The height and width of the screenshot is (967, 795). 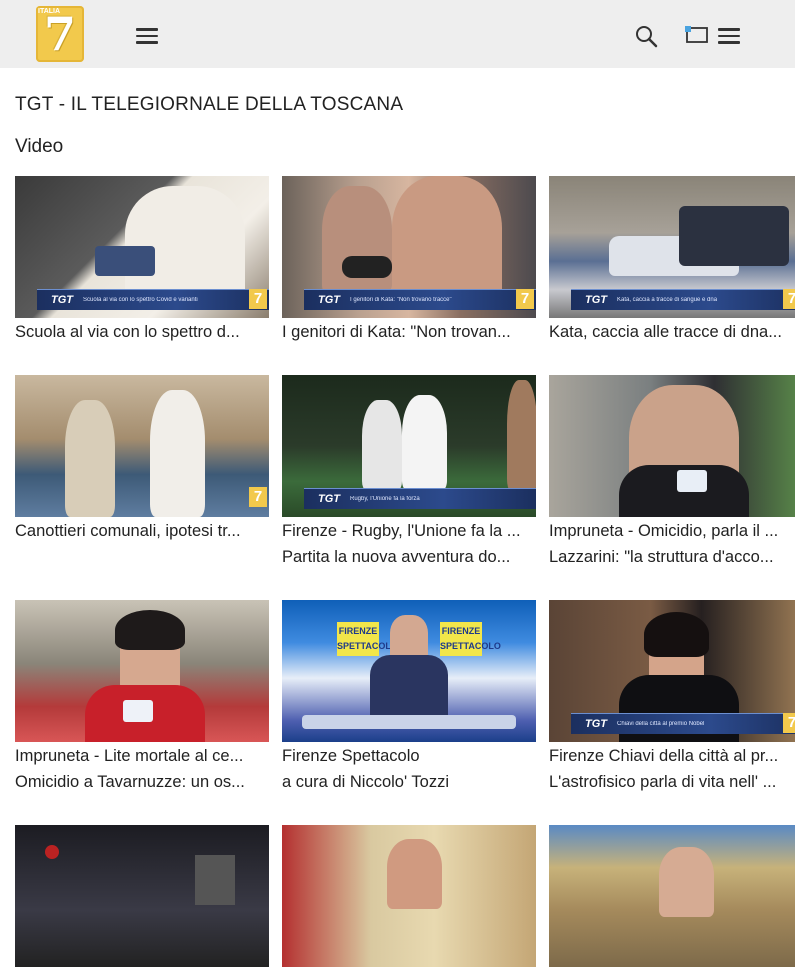 What do you see at coordinates (409, 756) in the screenshot?
I see `video-title: Firenze Spettacolo` at bounding box center [409, 756].